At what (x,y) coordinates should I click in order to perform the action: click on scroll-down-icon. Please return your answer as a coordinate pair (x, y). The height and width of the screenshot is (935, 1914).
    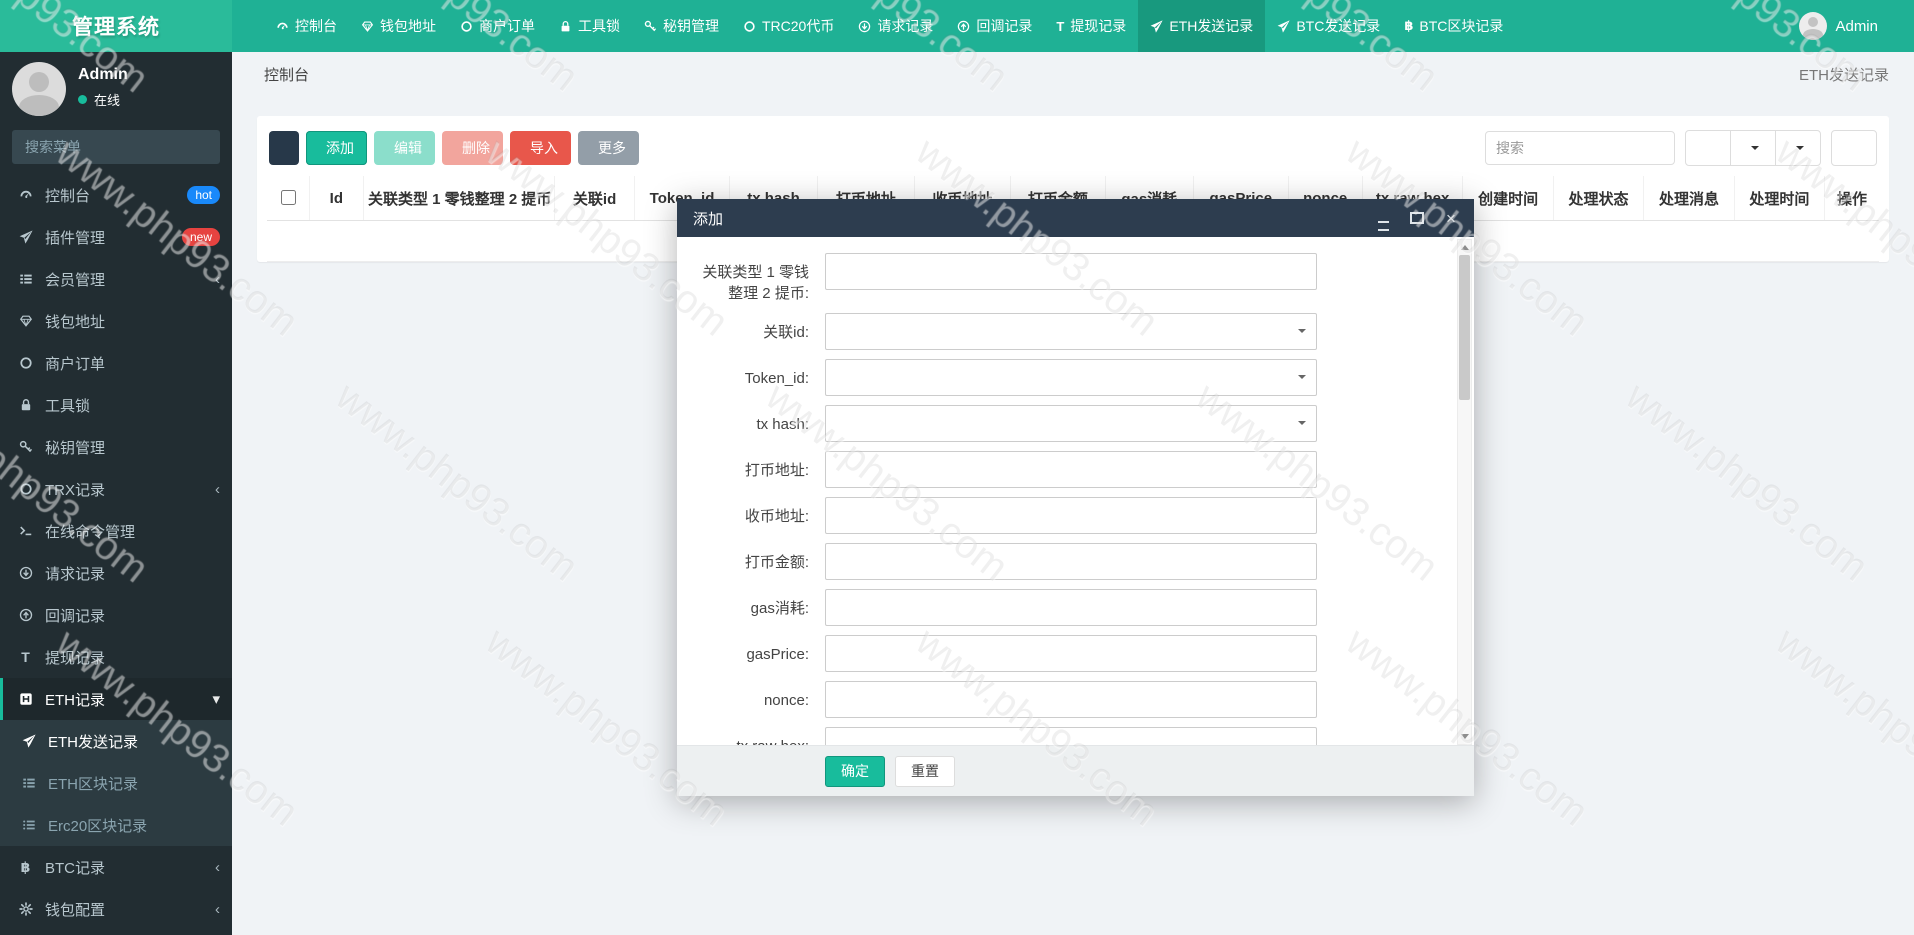
    Looking at the image, I should click on (1464, 737).